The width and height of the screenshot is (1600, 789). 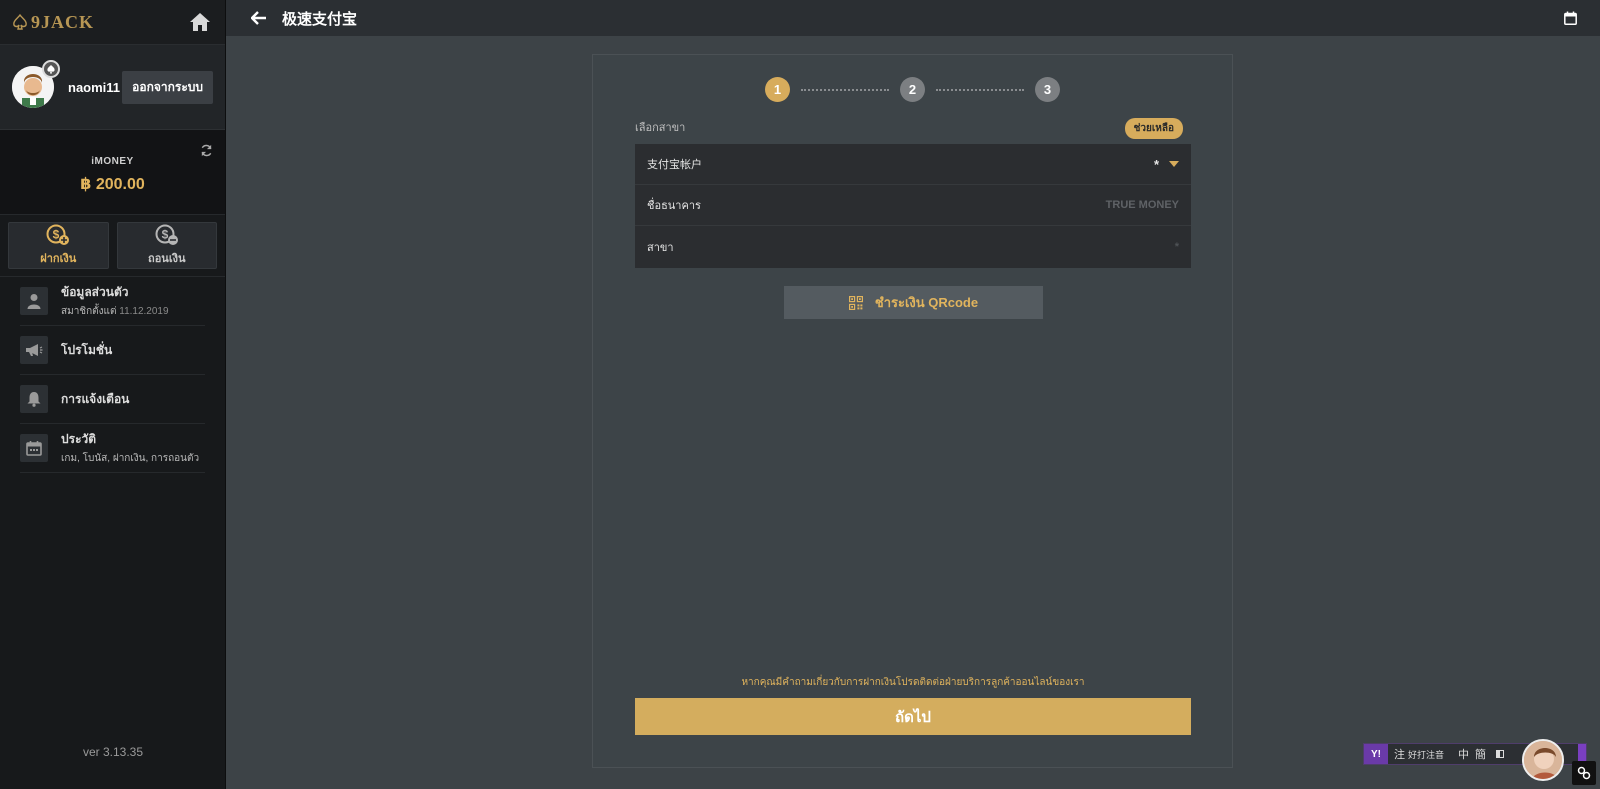 What do you see at coordinates (777, 89) in the screenshot?
I see `step-1: 1` at bounding box center [777, 89].